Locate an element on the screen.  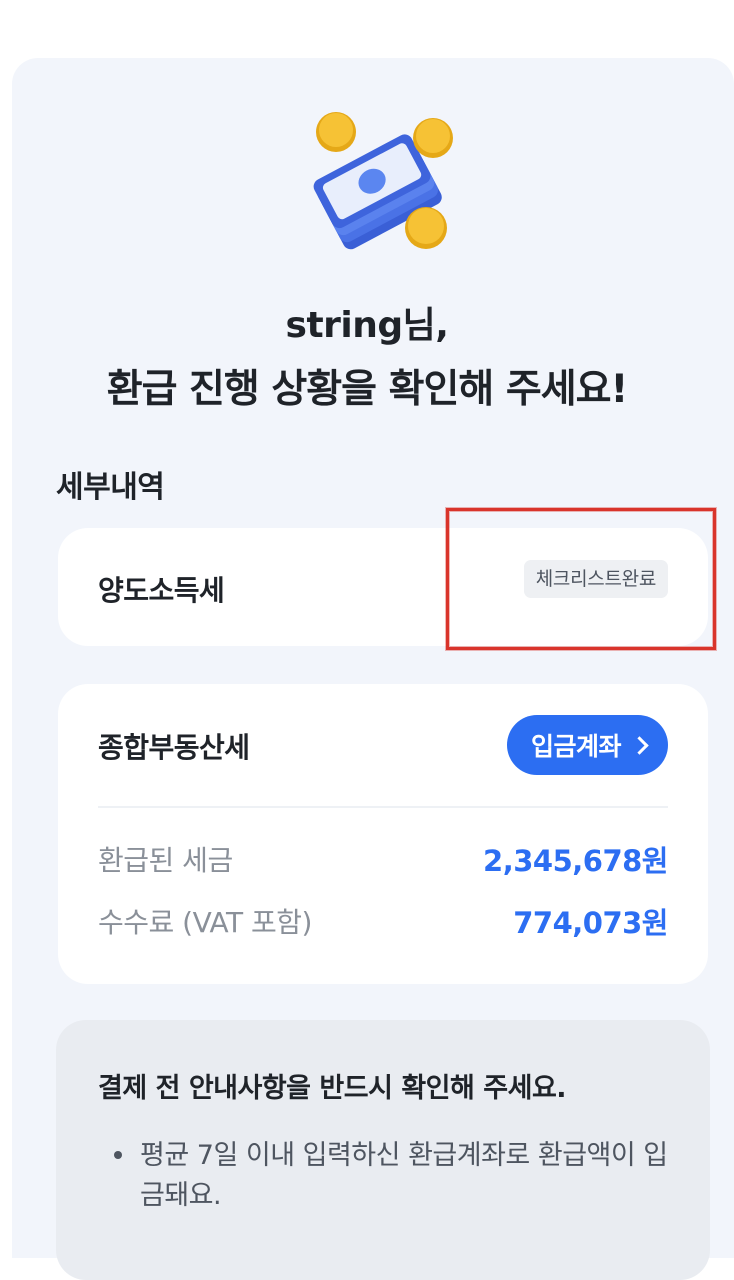
fee-row: 수수료 (VAT 포함) 774,073원 is located at coordinates (383, 921).